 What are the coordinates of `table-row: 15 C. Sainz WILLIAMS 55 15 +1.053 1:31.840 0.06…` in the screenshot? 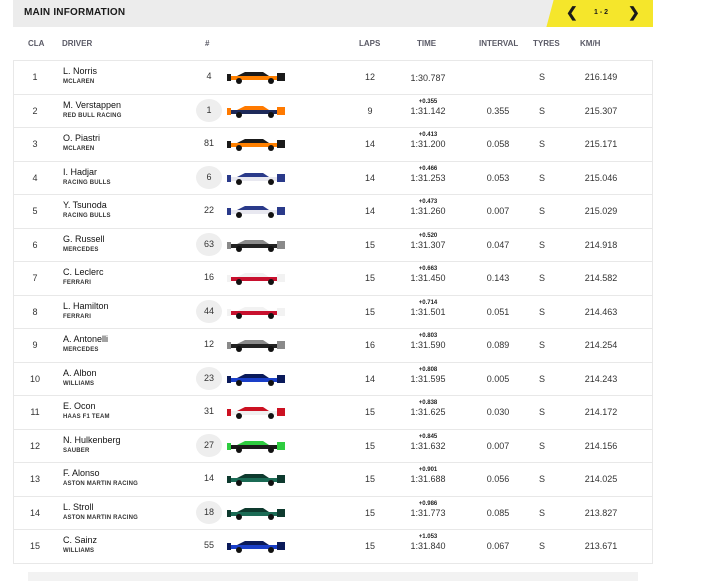 It's located at (333, 546).